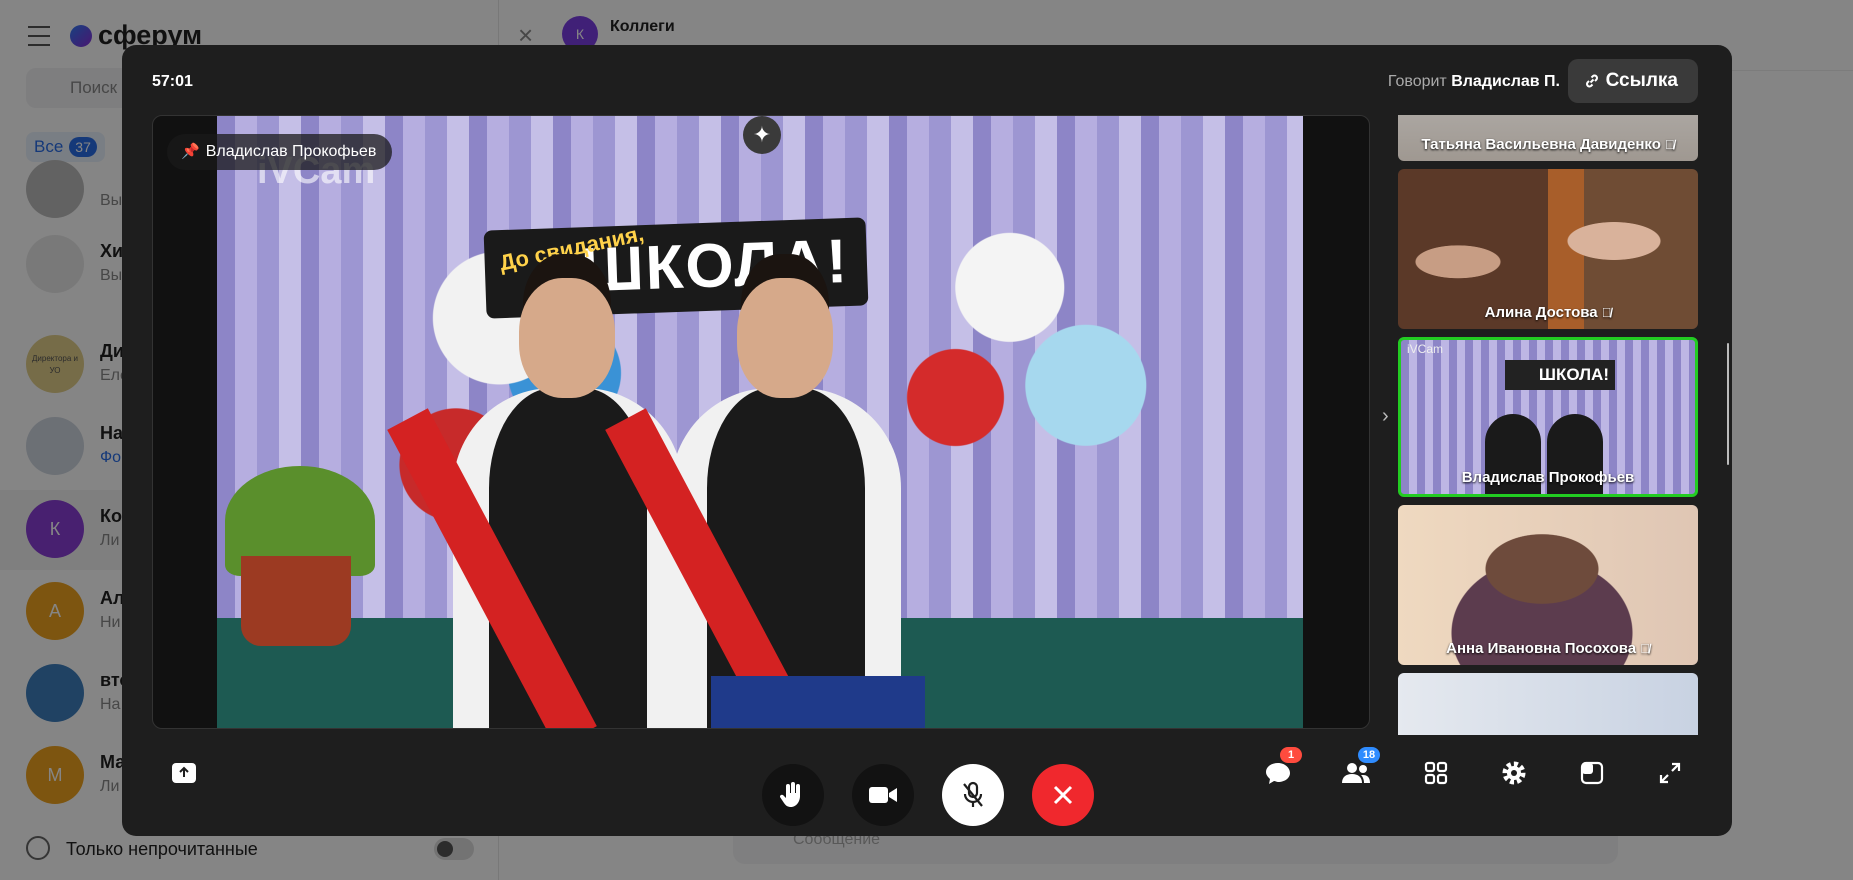 The height and width of the screenshot is (880, 1853). I want to click on pip-icon, so click(1592, 773).